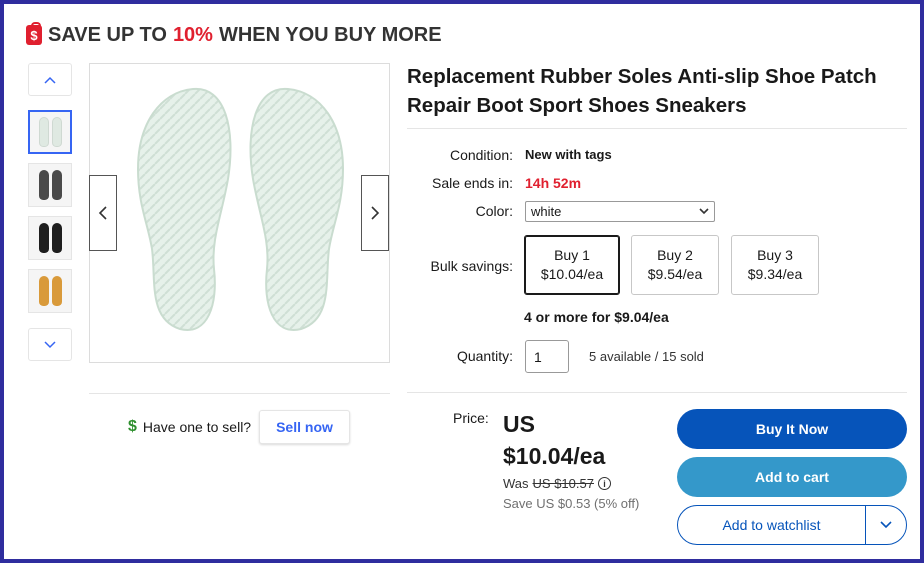 The width and height of the screenshot is (924, 563). What do you see at coordinates (554, 456) in the screenshot?
I see `price-amount: $10.04/ea` at bounding box center [554, 456].